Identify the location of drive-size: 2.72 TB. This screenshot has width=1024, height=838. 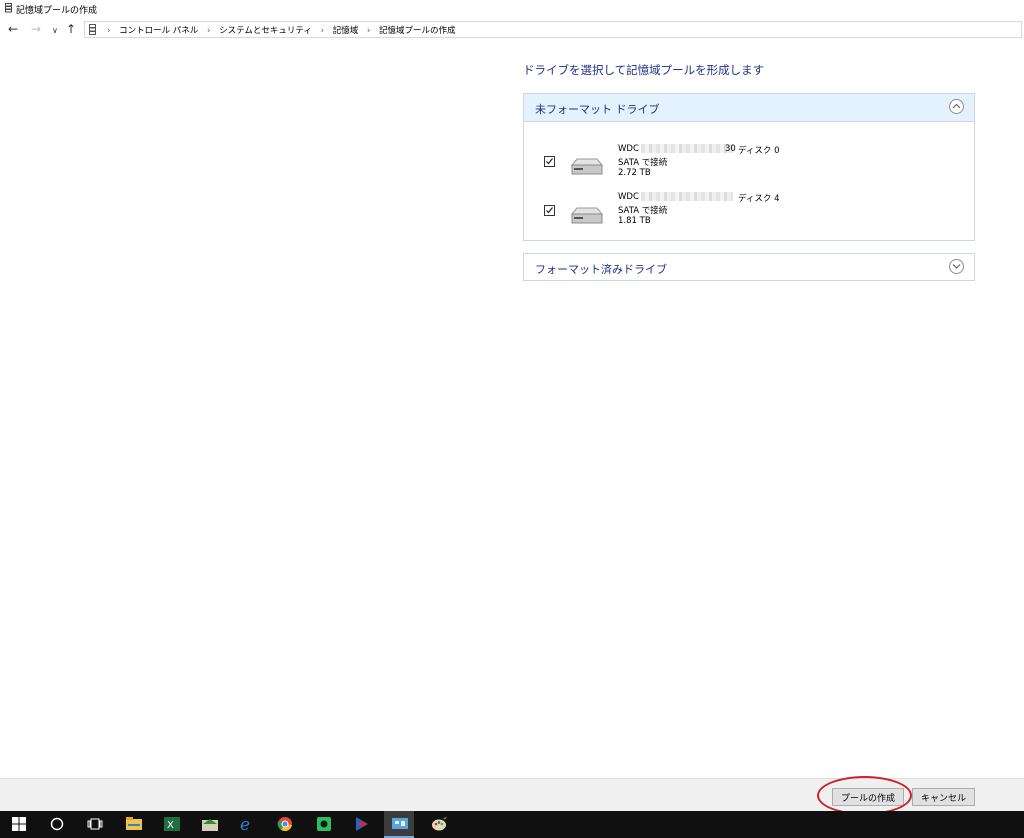
(634, 173).